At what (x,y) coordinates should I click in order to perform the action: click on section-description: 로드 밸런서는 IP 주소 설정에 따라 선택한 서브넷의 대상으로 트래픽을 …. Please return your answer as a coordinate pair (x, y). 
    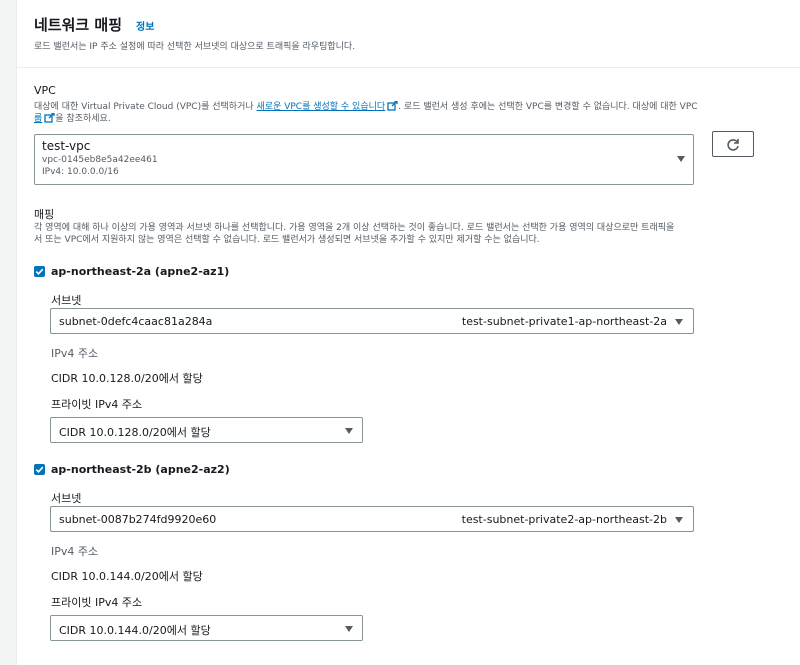
    Looking at the image, I should click on (195, 47).